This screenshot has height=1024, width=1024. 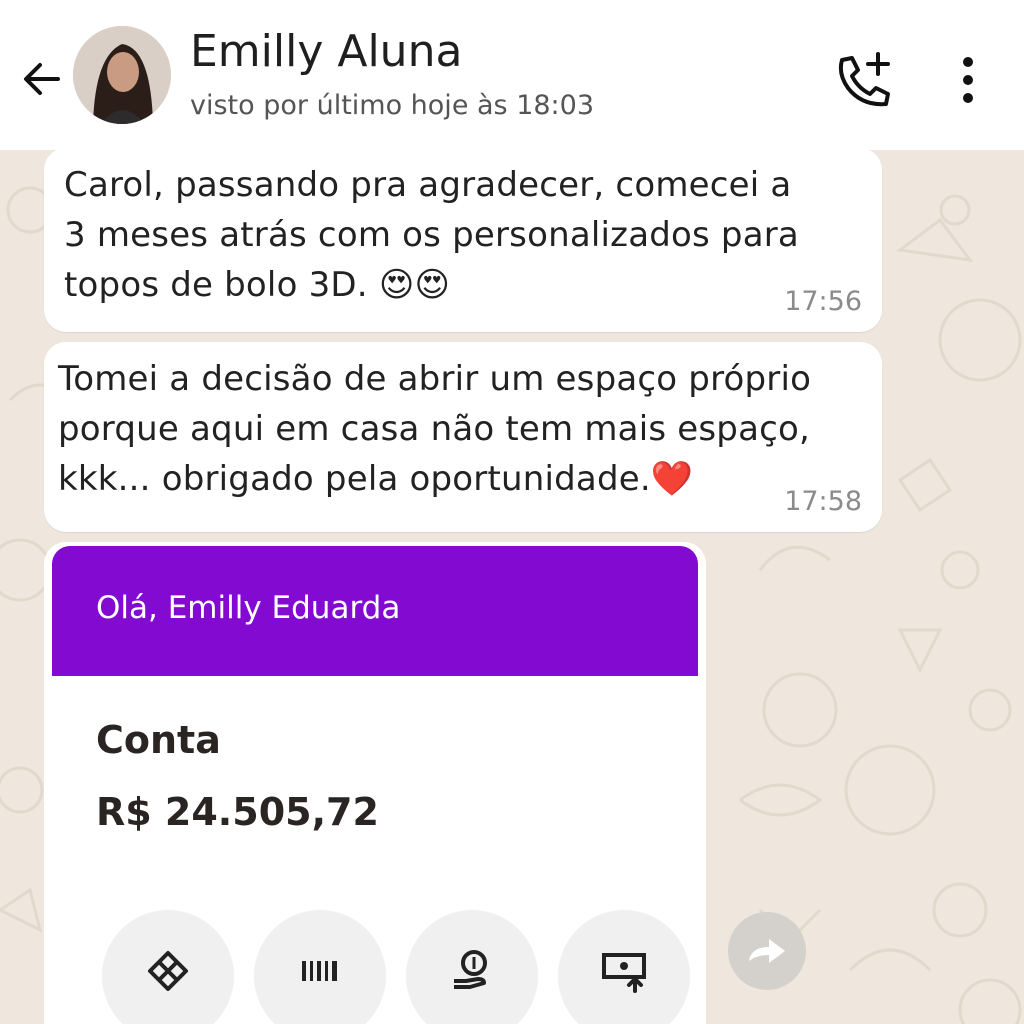 I want to click on add-call-icon, so click(x=864, y=80).